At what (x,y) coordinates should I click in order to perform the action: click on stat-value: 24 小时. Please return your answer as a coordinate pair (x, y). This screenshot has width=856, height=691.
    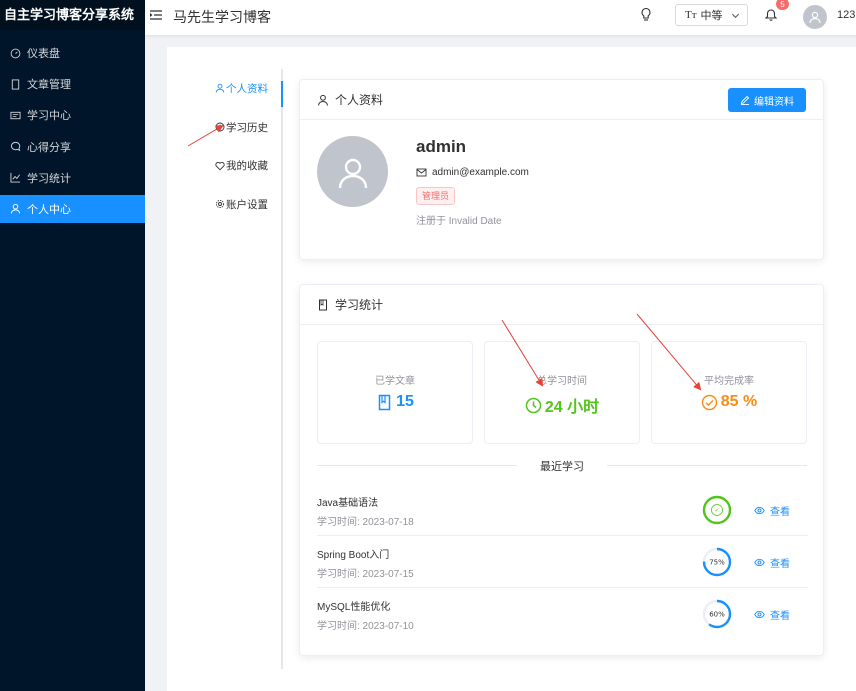
    Looking at the image, I should click on (572, 407).